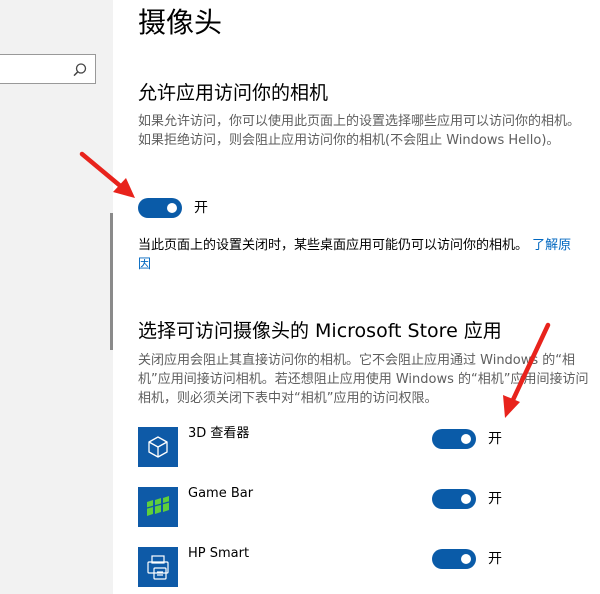 Image resolution: width=600 pixels, height=594 pixels. What do you see at coordinates (454, 439) in the screenshot?
I see `app-toggle-3d-viewer` at bounding box center [454, 439].